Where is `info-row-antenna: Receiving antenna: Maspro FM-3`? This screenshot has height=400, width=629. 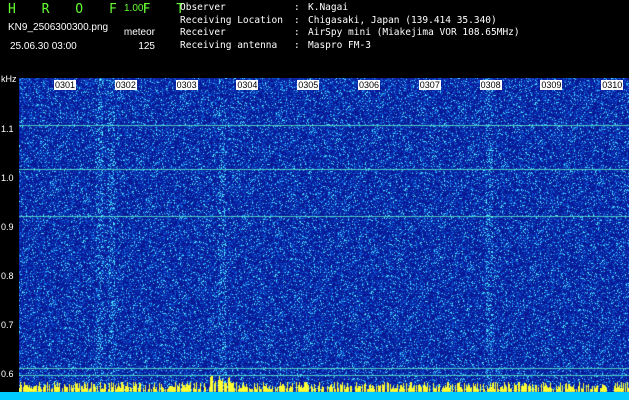 info-row-antenna: Receiving antenna: Maspro FM-3 is located at coordinates (275, 45).